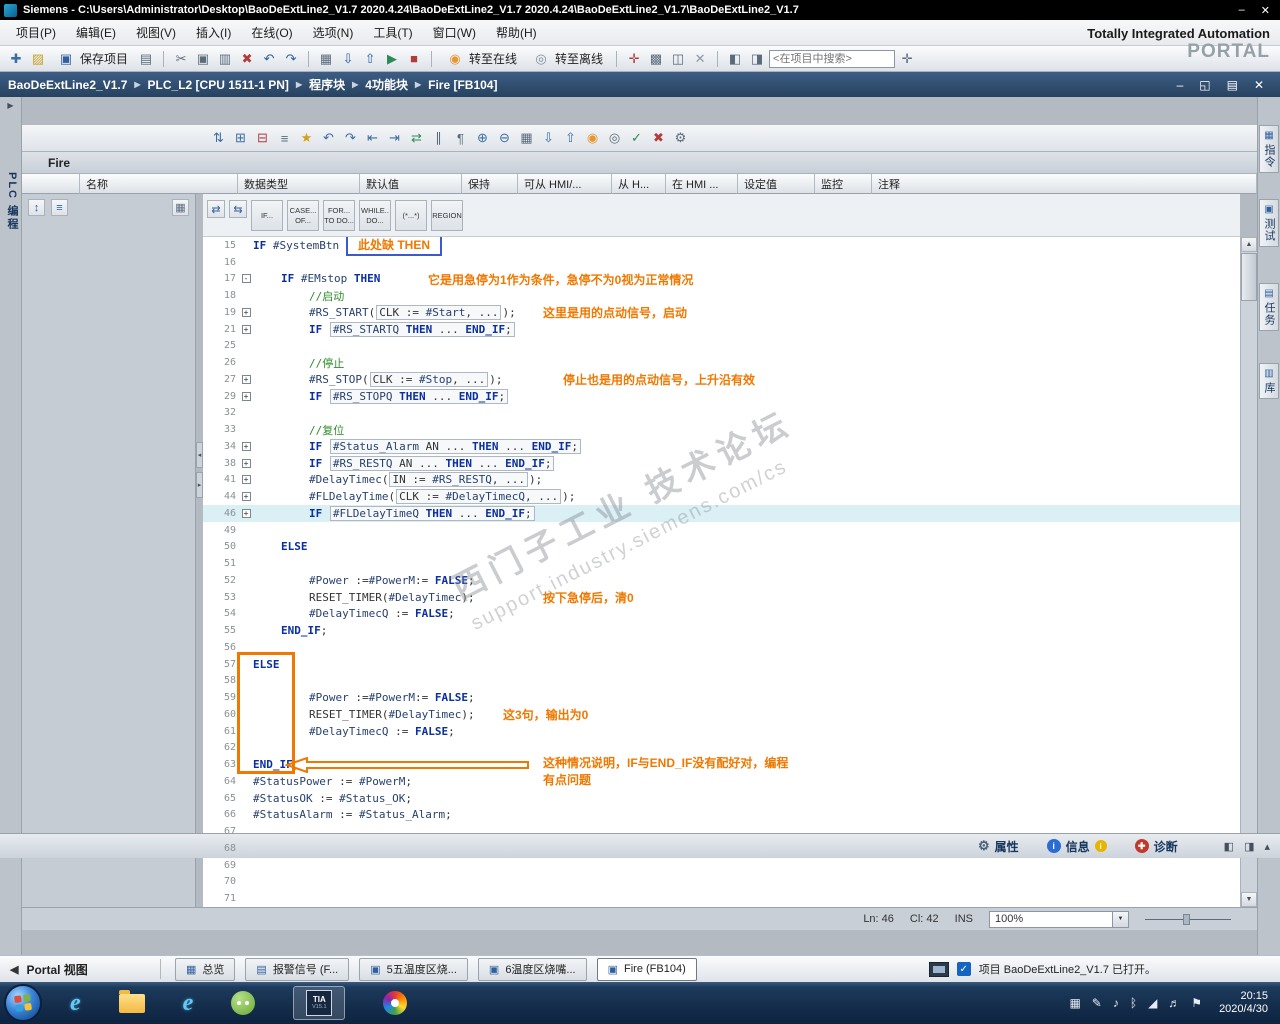 The image size is (1280, 1024). I want to click on error-list-icon: ✖, so click(658, 138).